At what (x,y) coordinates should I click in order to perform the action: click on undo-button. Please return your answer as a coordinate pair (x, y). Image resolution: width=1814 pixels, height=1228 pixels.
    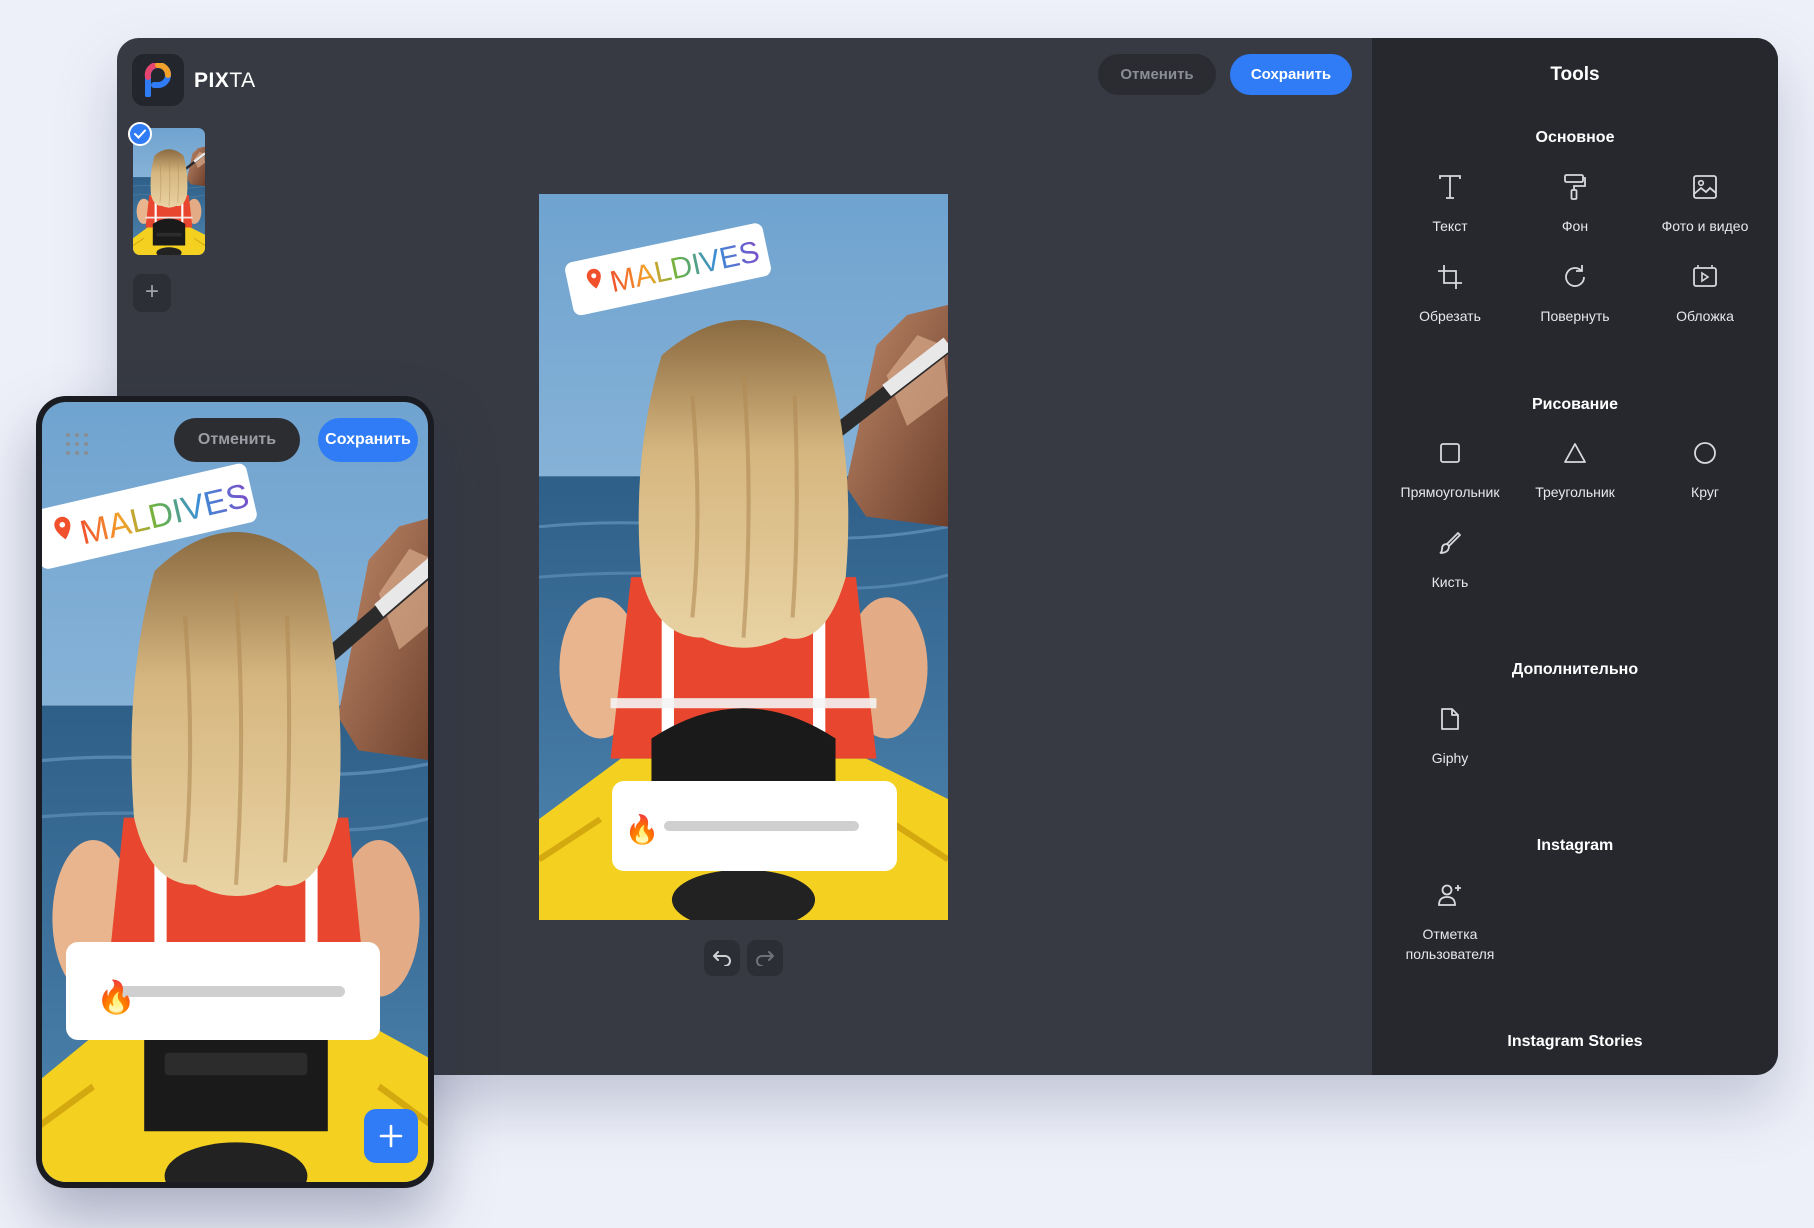
    Looking at the image, I should click on (722, 958).